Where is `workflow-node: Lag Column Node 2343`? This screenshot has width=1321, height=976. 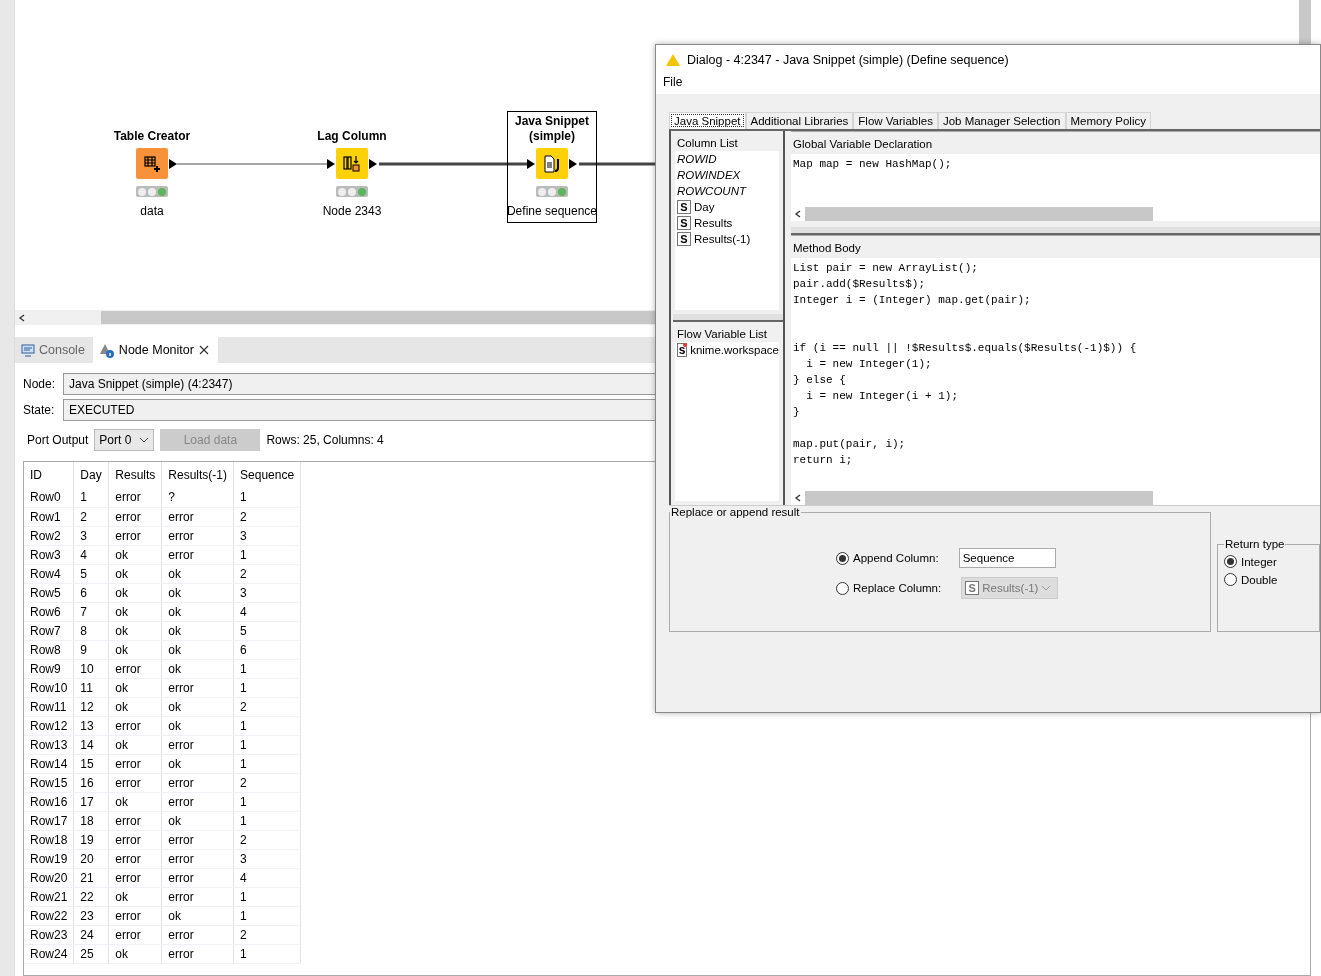
workflow-node: Lag Column Node 2343 is located at coordinates (352, 167).